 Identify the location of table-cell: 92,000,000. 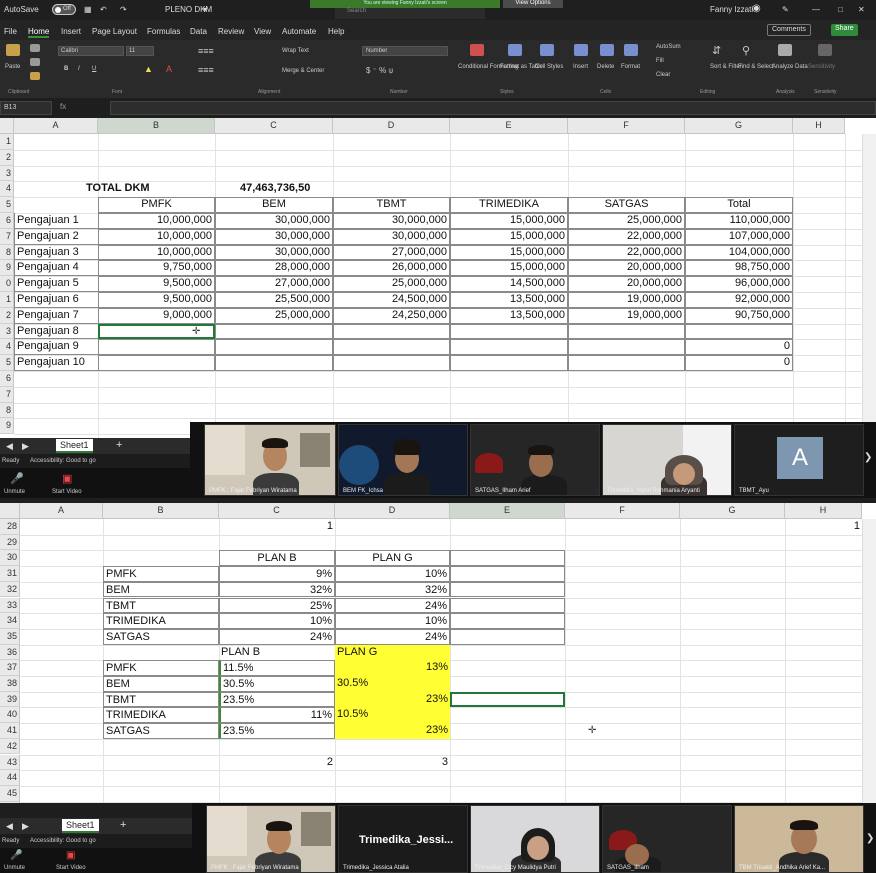
(739, 300).